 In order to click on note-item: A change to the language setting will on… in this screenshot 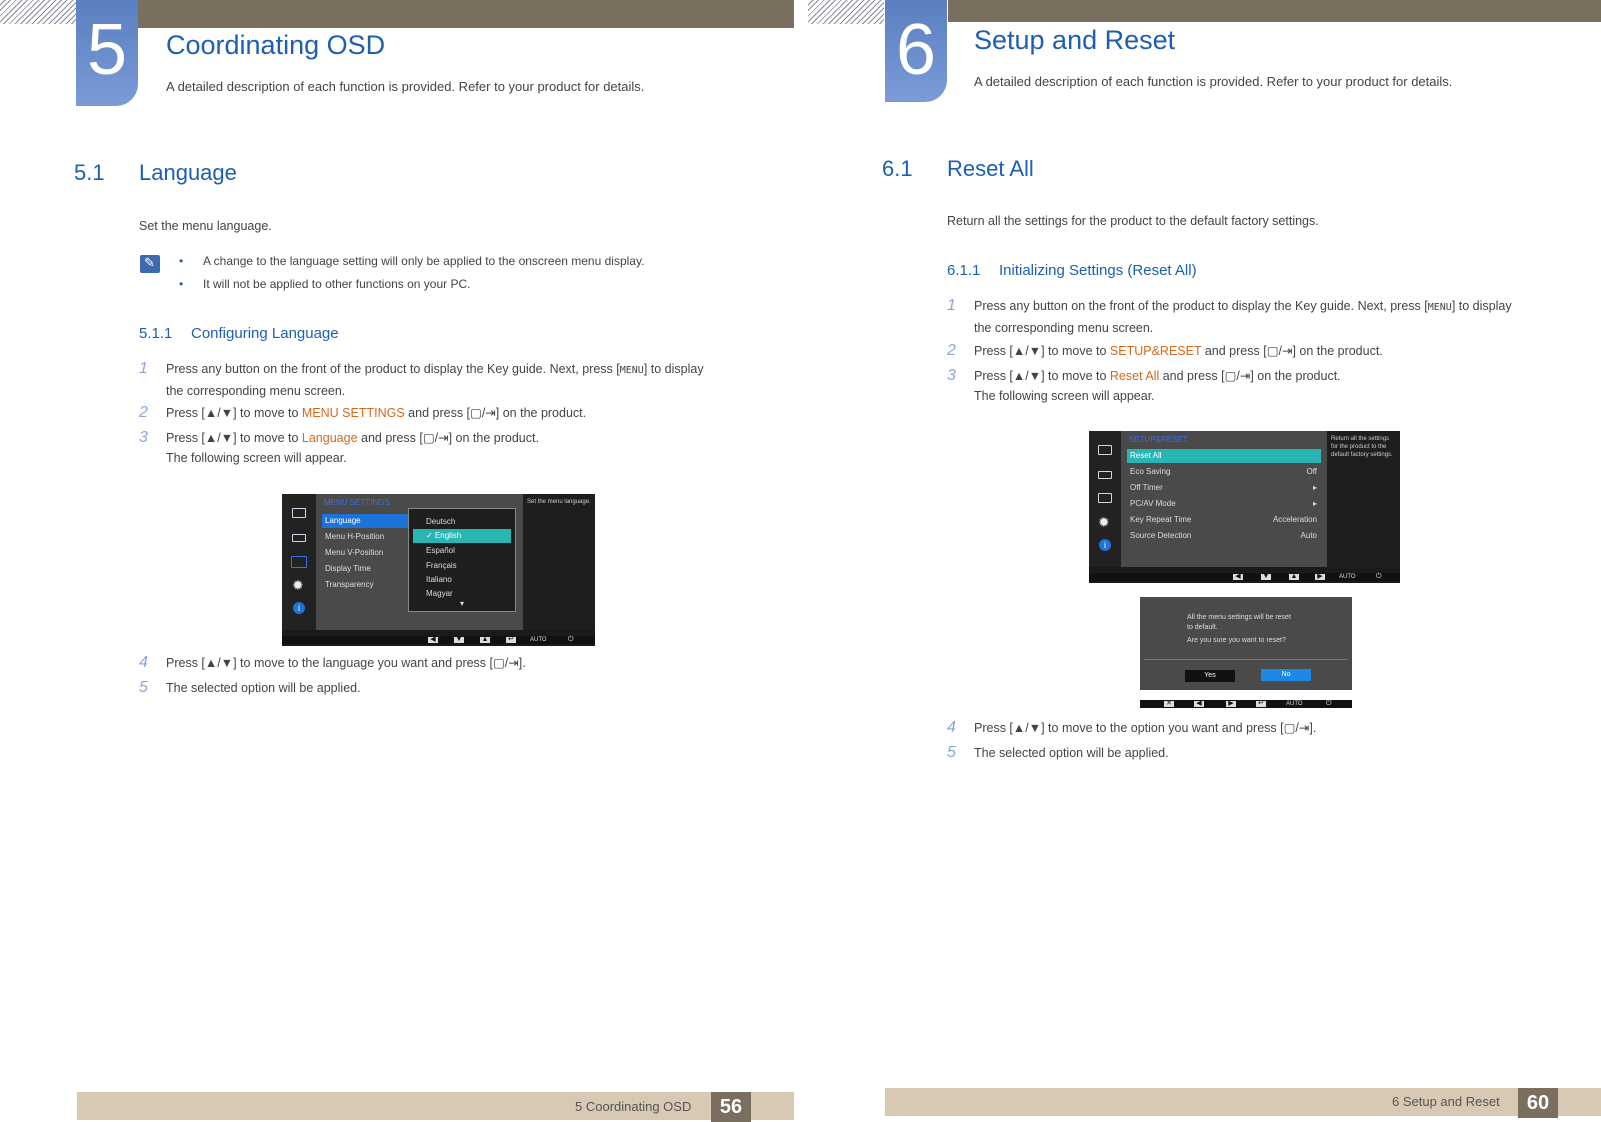, I will do `click(411, 261)`.